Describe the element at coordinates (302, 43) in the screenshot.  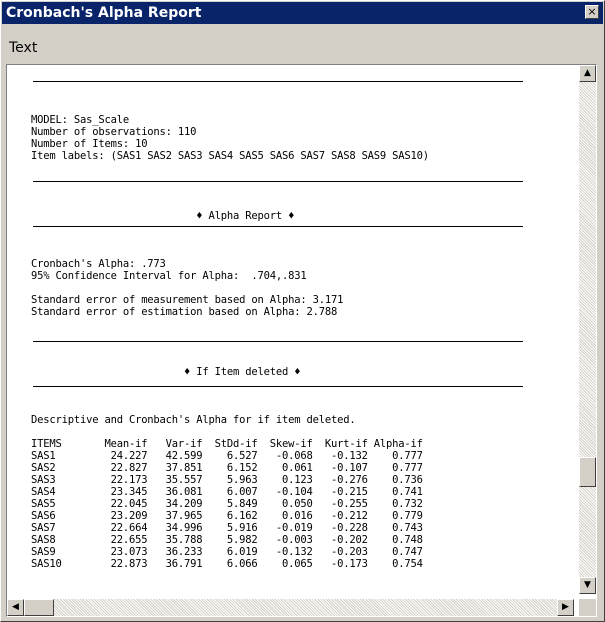
I see `menu-bar: Text` at that location.